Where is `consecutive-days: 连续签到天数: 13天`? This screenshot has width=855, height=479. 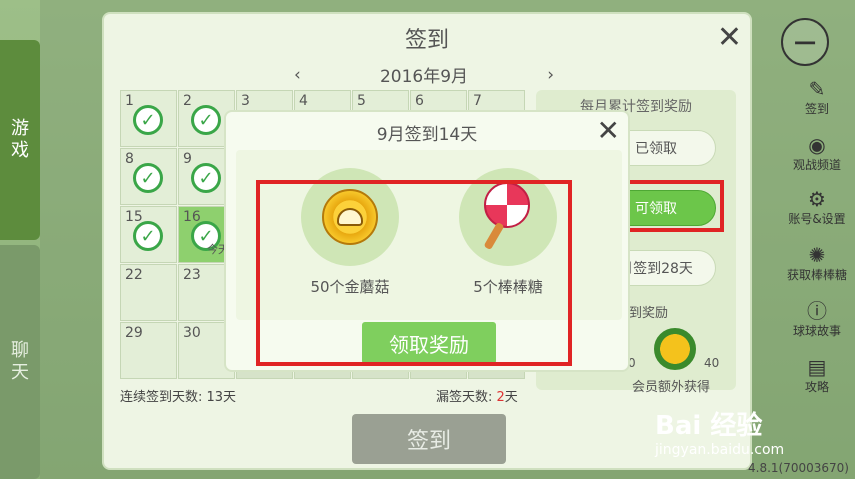
consecutive-days: 连续签到天数: 13天 is located at coordinates (178, 397).